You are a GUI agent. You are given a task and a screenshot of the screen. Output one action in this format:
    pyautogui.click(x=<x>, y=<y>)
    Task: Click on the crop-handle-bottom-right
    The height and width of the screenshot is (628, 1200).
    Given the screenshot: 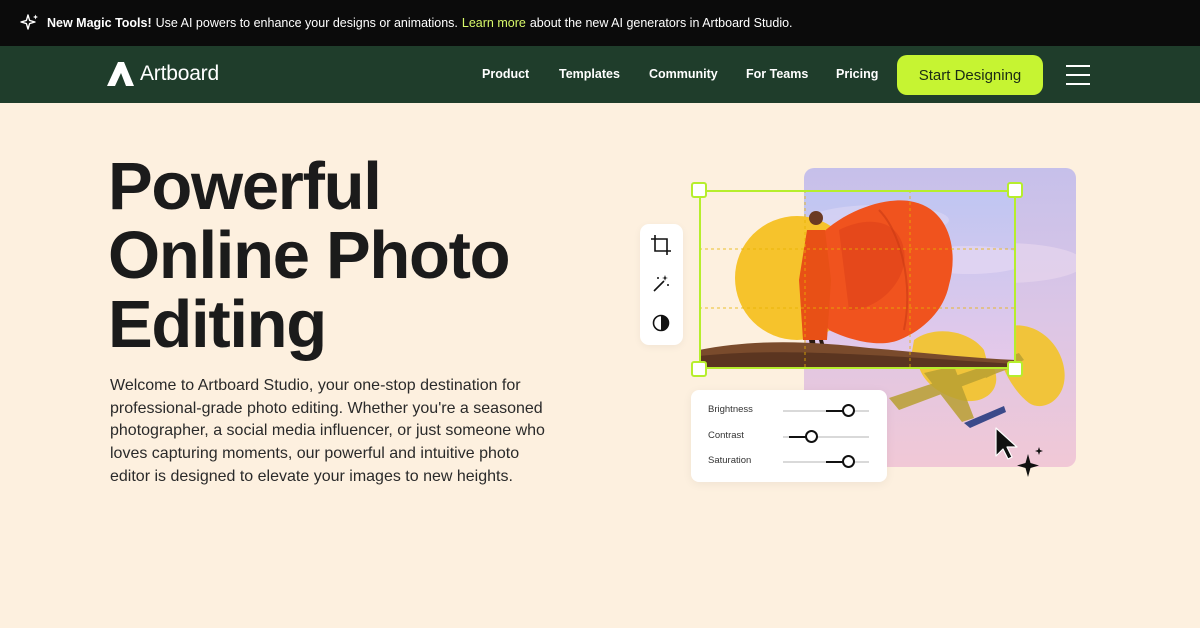 What is the action you would take?
    pyautogui.click(x=1015, y=369)
    